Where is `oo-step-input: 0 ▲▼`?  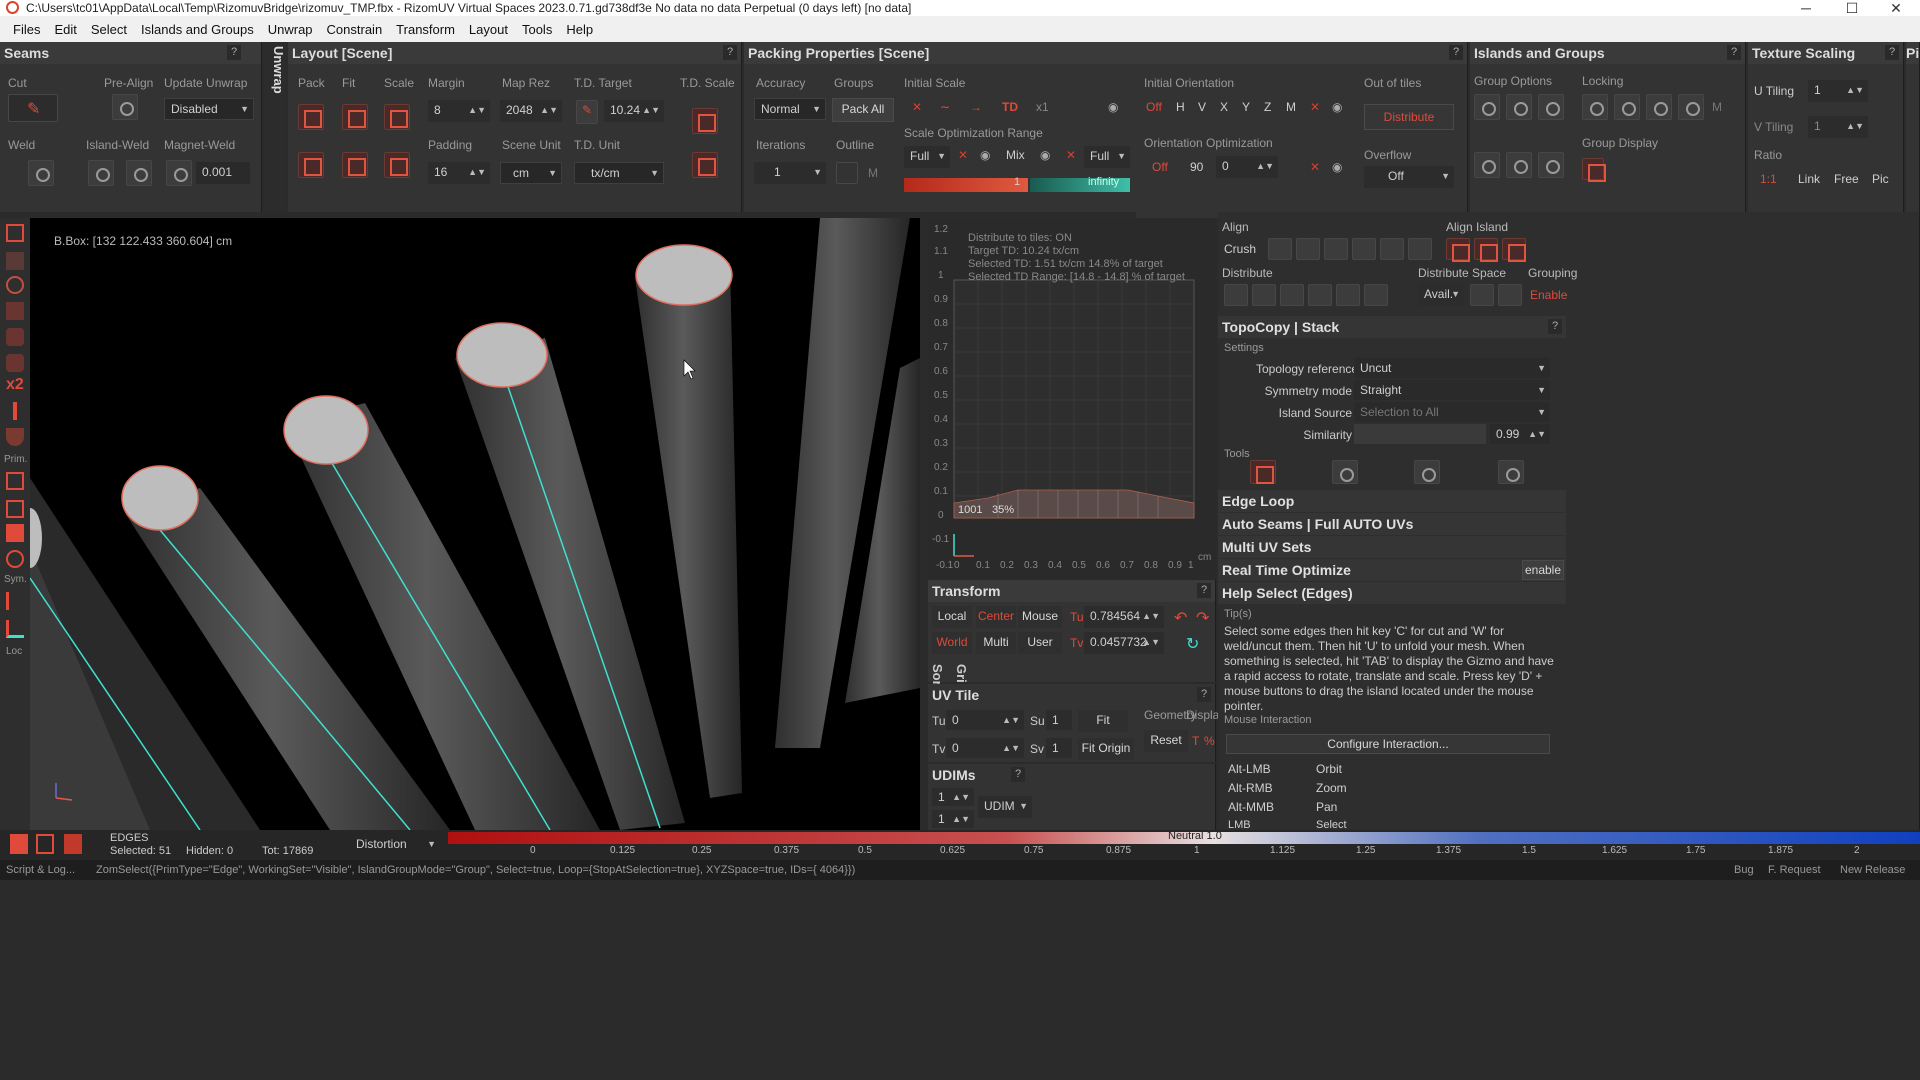 oo-step-input: 0 ▲▼ is located at coordinates (1247, 167).